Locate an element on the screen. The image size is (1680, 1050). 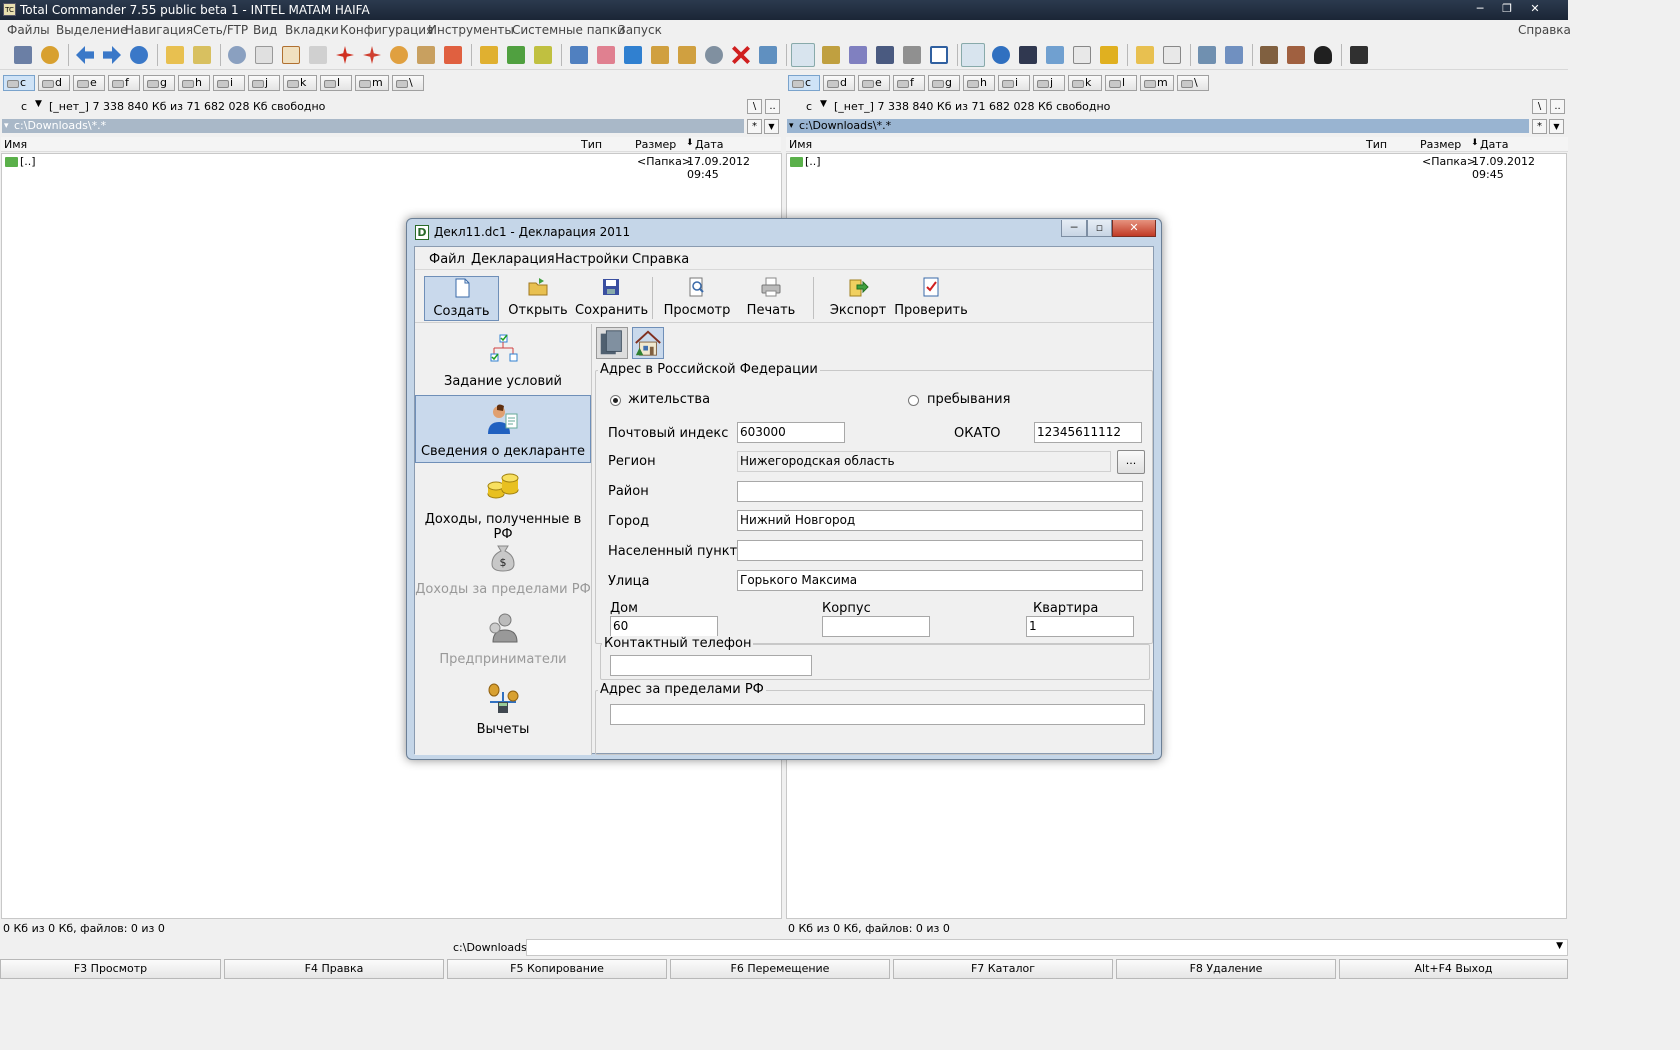
quick-view-icon is located at coordinates (912, 55).